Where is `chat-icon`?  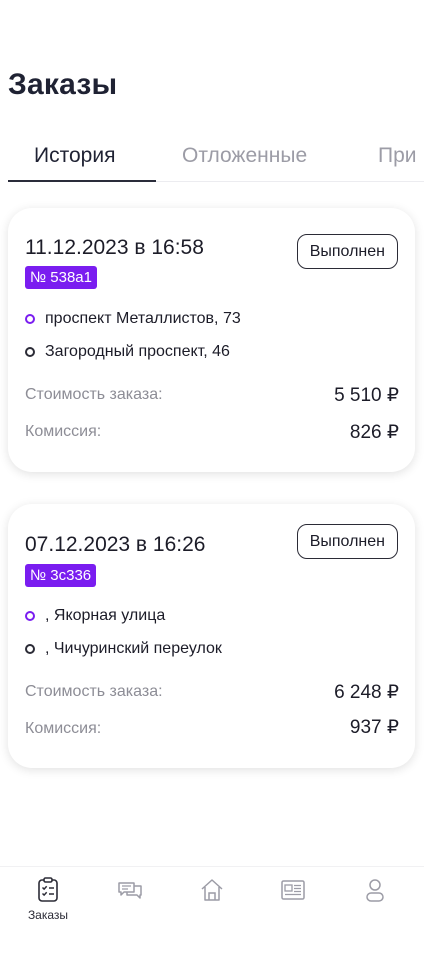
chat-icon is located at coordinates (130, 890).